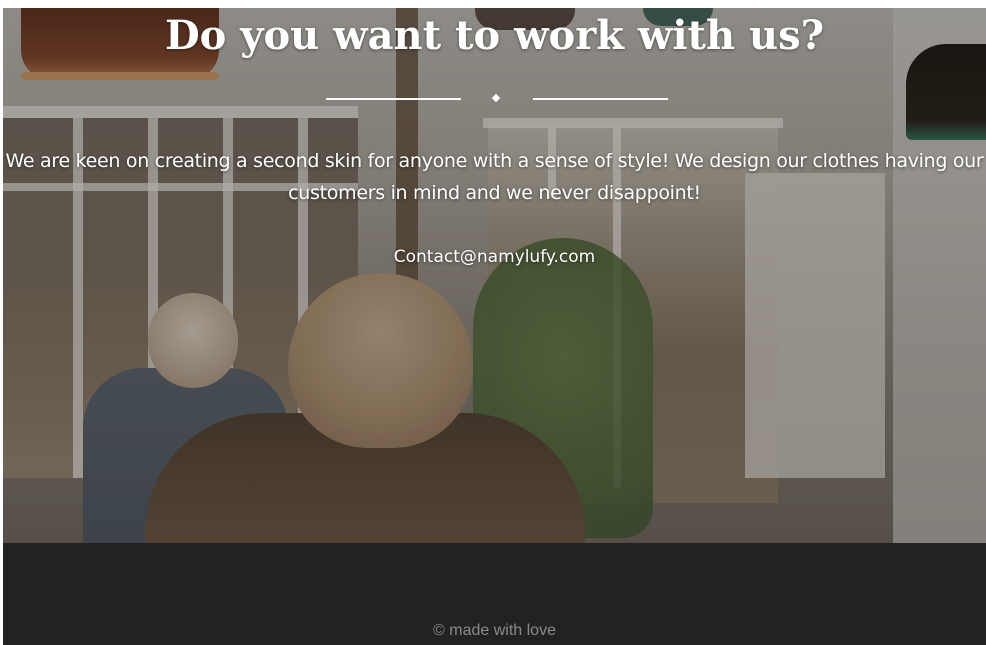  I want to click on contact-line: Contact@namylufy.com, so click(494, 257).